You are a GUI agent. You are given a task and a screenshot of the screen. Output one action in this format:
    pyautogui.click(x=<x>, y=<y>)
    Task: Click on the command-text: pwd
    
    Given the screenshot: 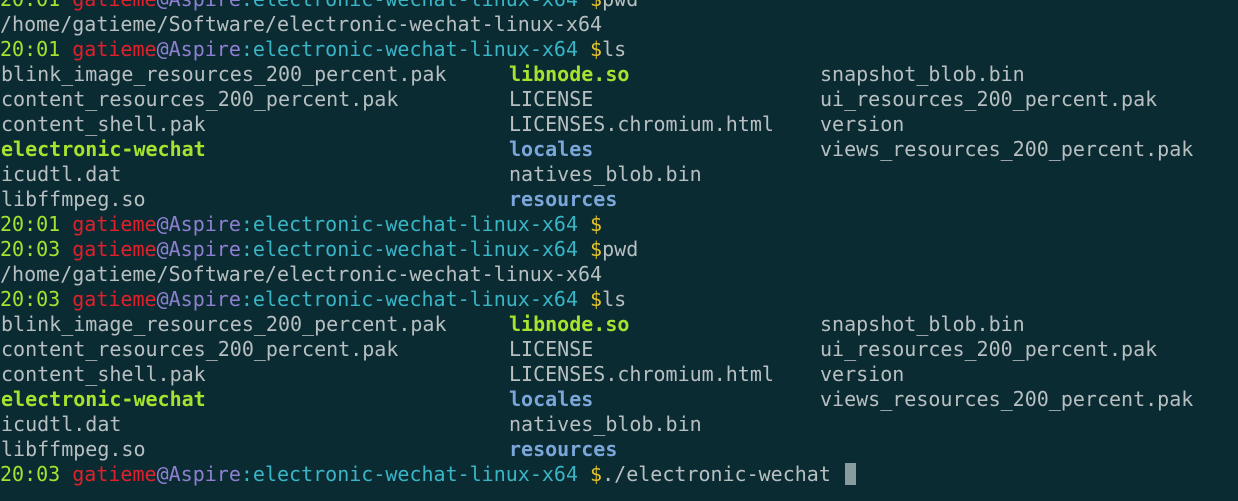 What is the action you would take?
    pyautogui.click(x=620, y=5)
    